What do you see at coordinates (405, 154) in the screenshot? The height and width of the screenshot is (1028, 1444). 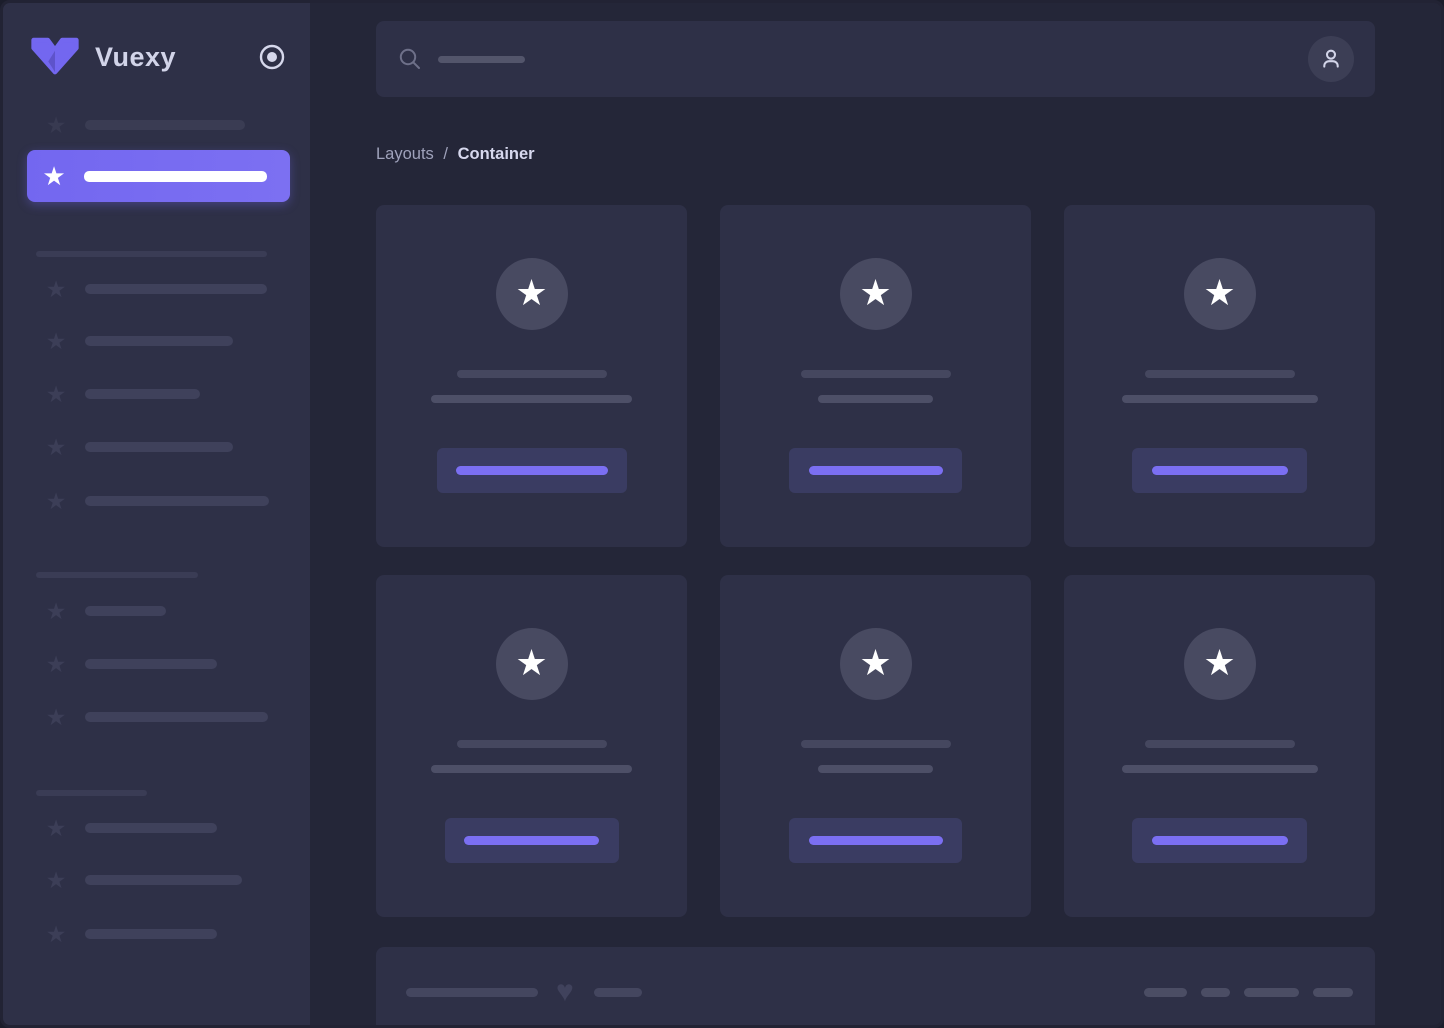 I see `breadcrumb-section: Layouts` at bounding box center [405, 154].